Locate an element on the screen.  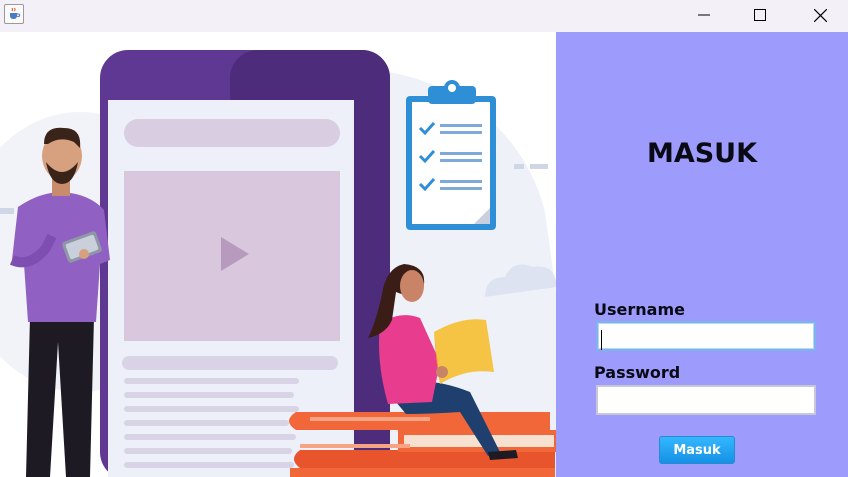
password-input is located at coordinates (706, 400).